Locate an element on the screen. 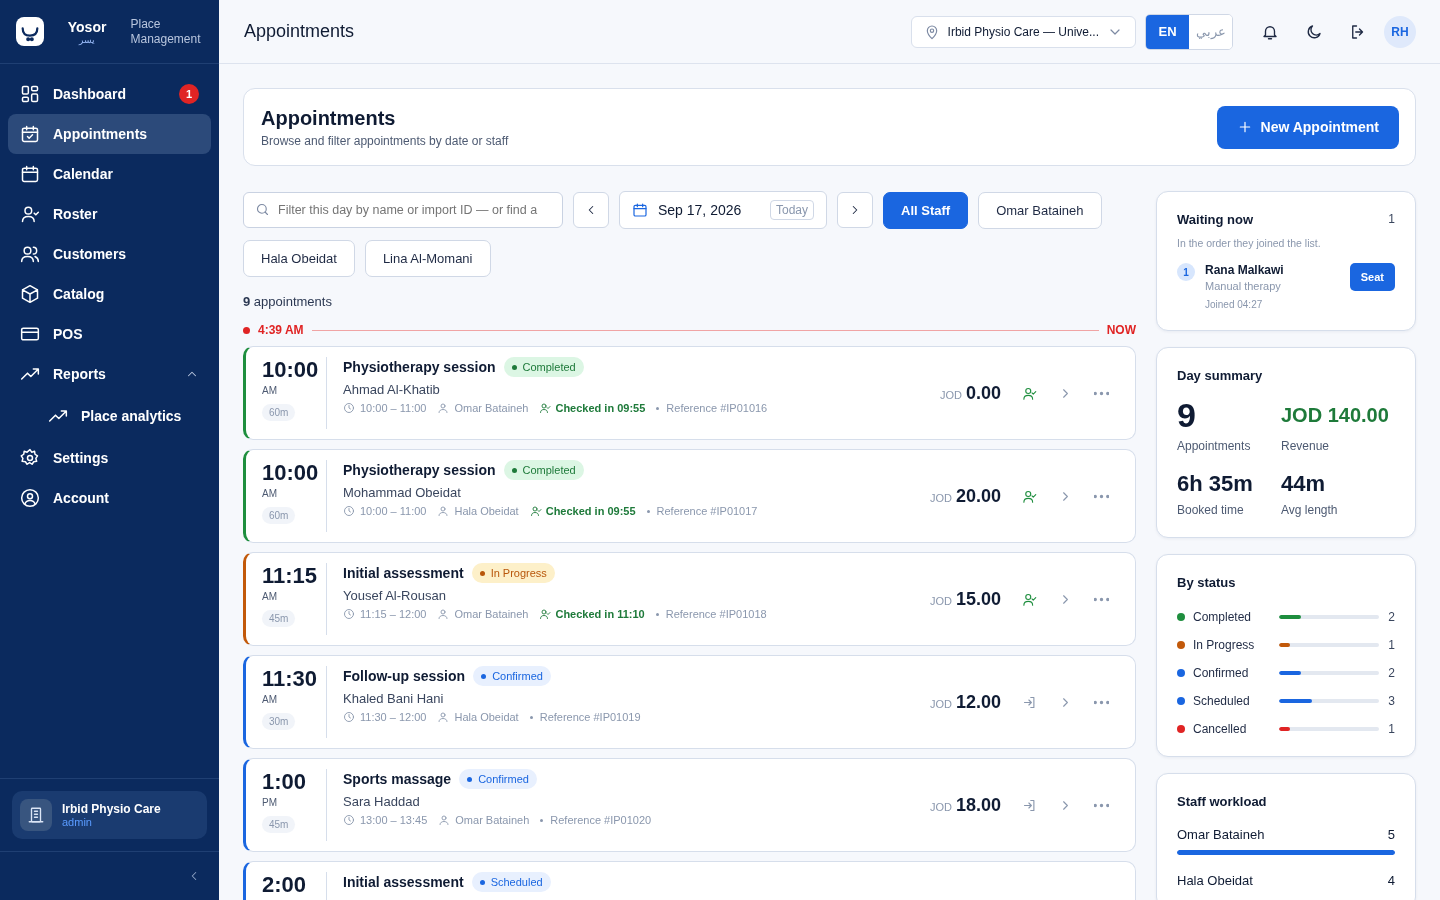  reference-number: Reference #IP01019 is located at coordinates (590, 717).